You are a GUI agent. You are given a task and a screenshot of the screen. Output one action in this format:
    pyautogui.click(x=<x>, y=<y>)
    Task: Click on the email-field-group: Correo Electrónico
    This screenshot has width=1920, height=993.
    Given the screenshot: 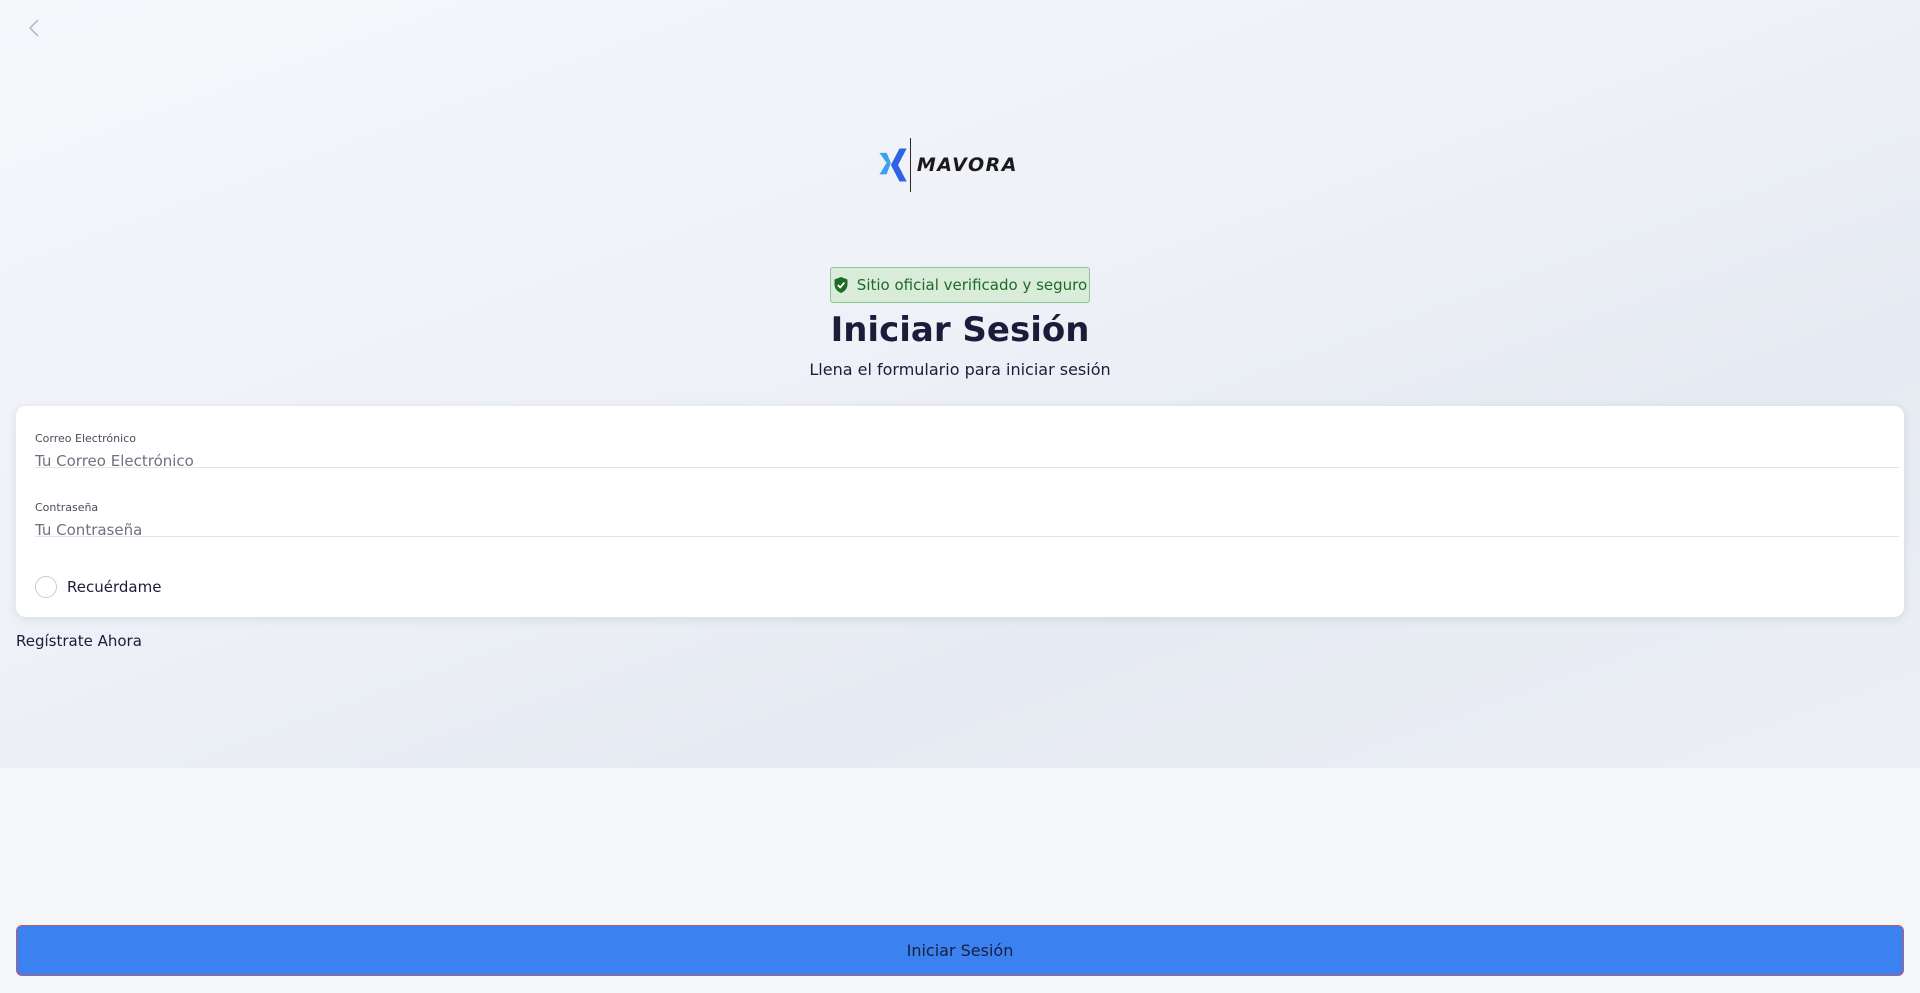 What is the action you would take?
    pyautogui.click(x=967, y=440)
    